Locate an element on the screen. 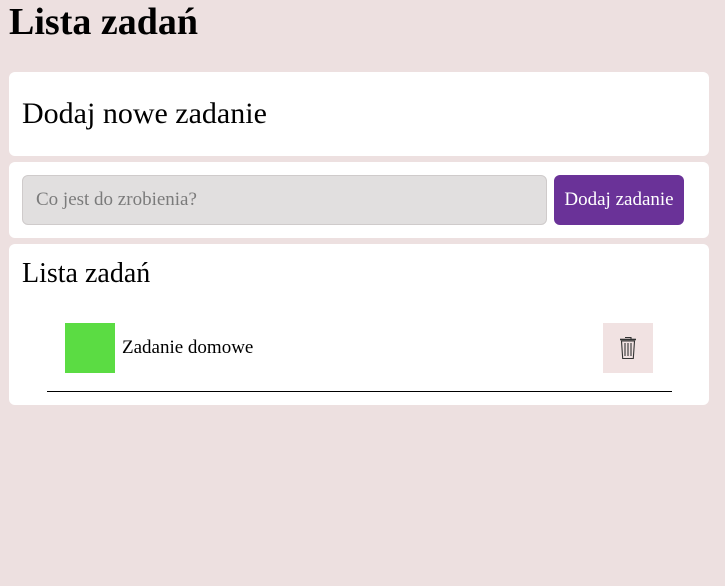 The height and width of the screenshot is (586, 725). delete-task-button is located at coordinates (628, 348).